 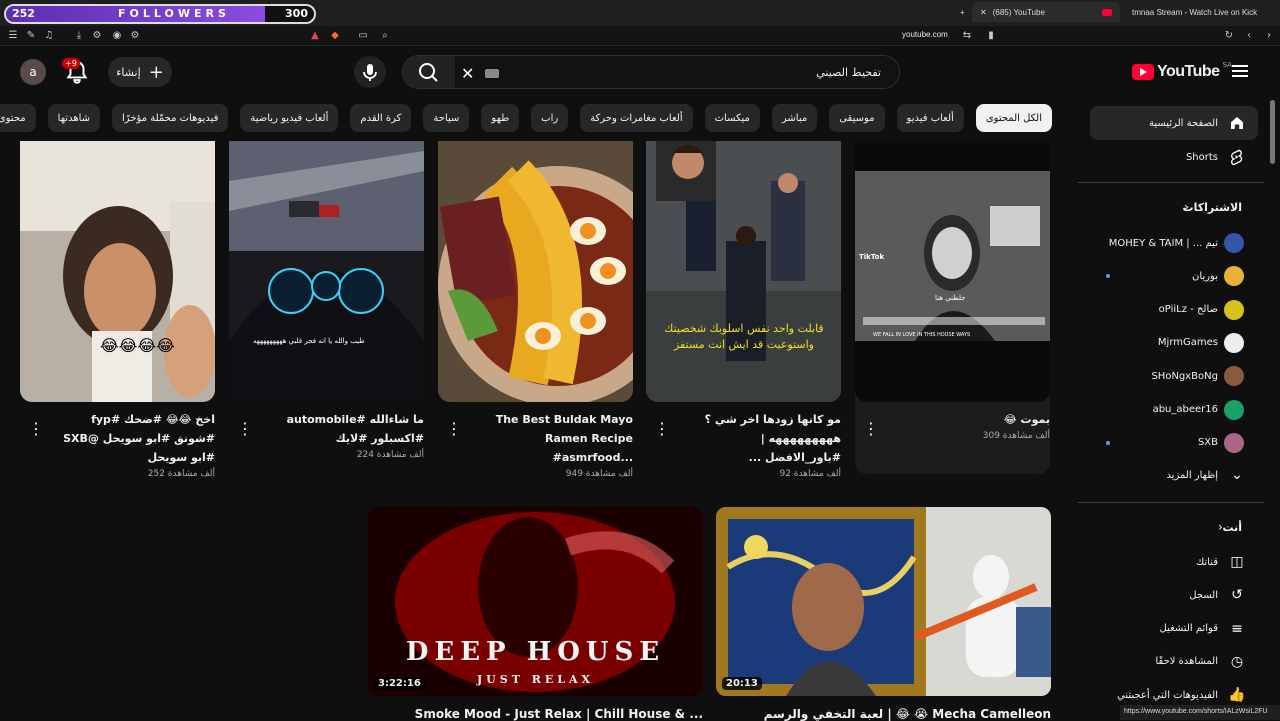 I want to click on sidebar-subscription-item: MOHEY & TAIM | ... تيم, so click(x=1174, y=243).